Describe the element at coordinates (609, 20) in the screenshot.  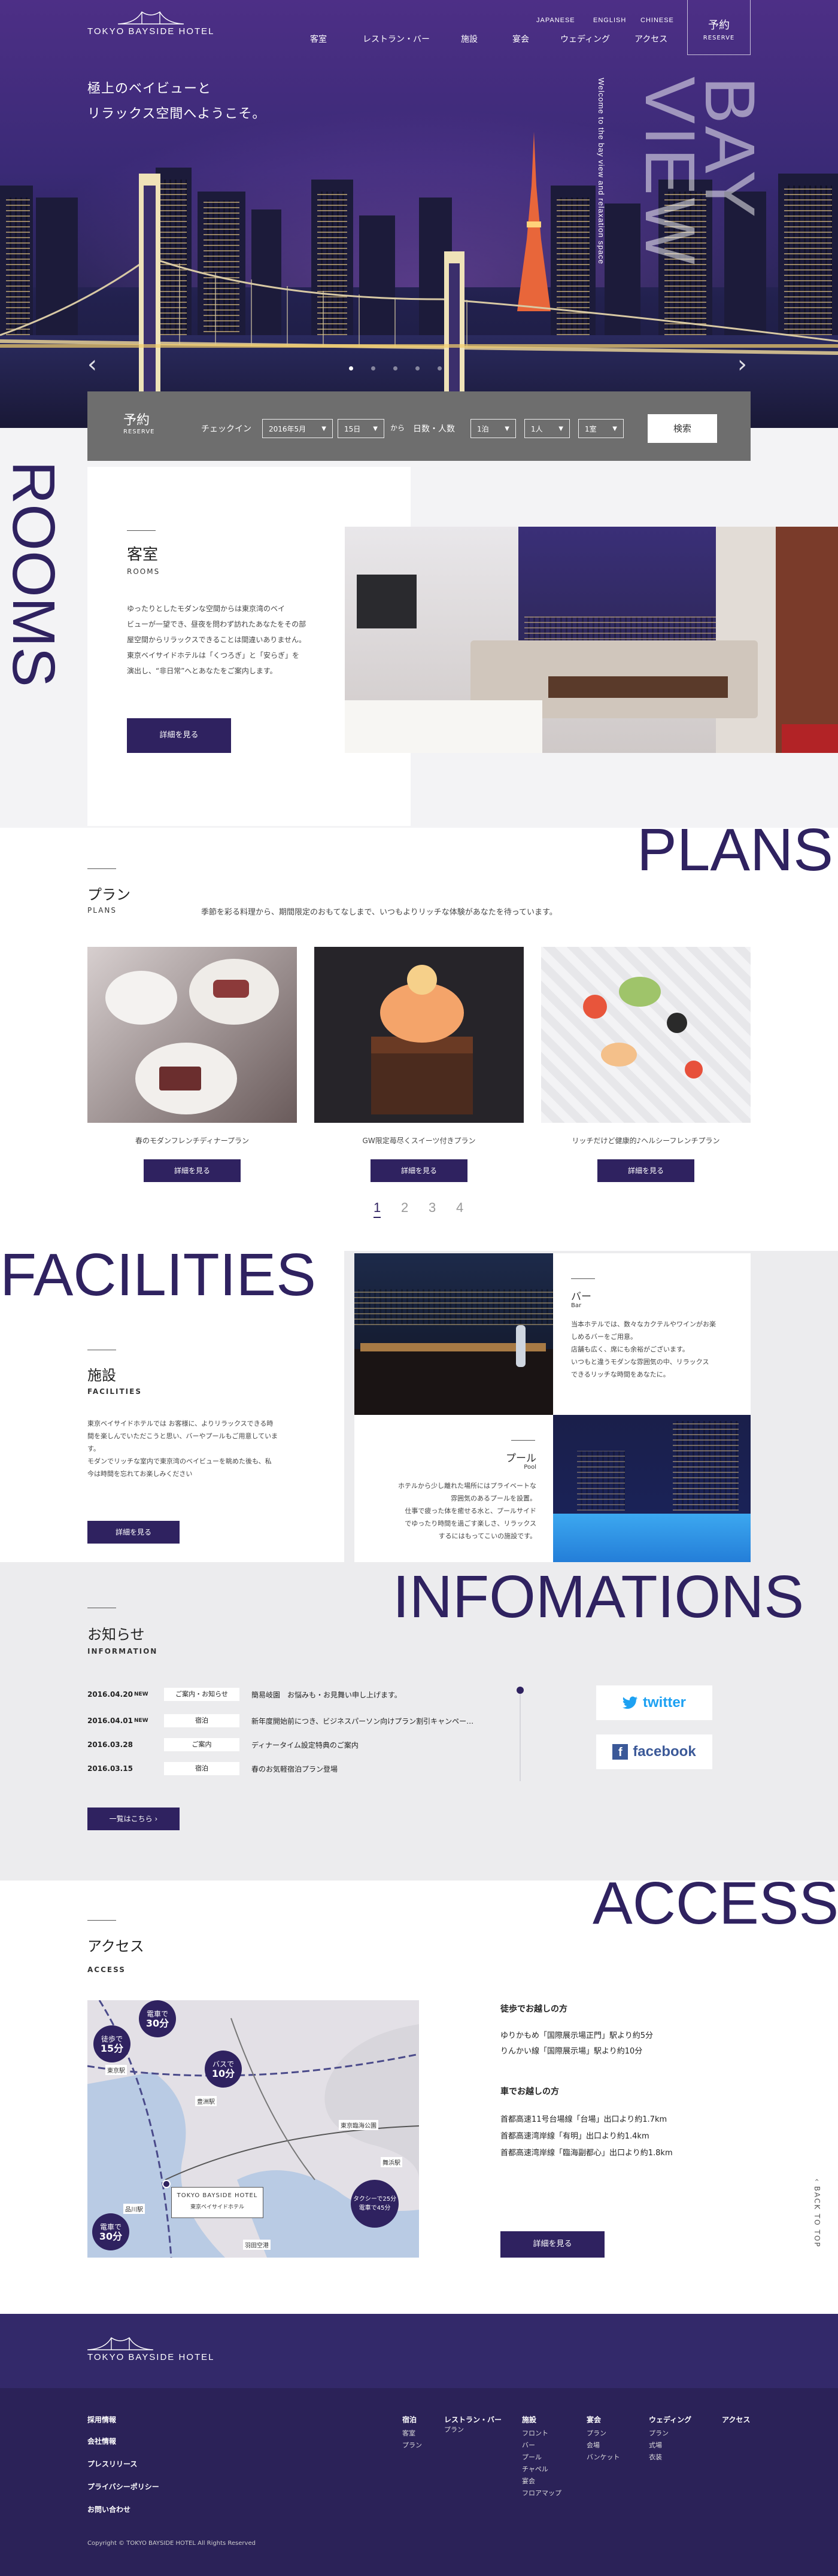
I see `lang-english: ENGLISH` at that location.